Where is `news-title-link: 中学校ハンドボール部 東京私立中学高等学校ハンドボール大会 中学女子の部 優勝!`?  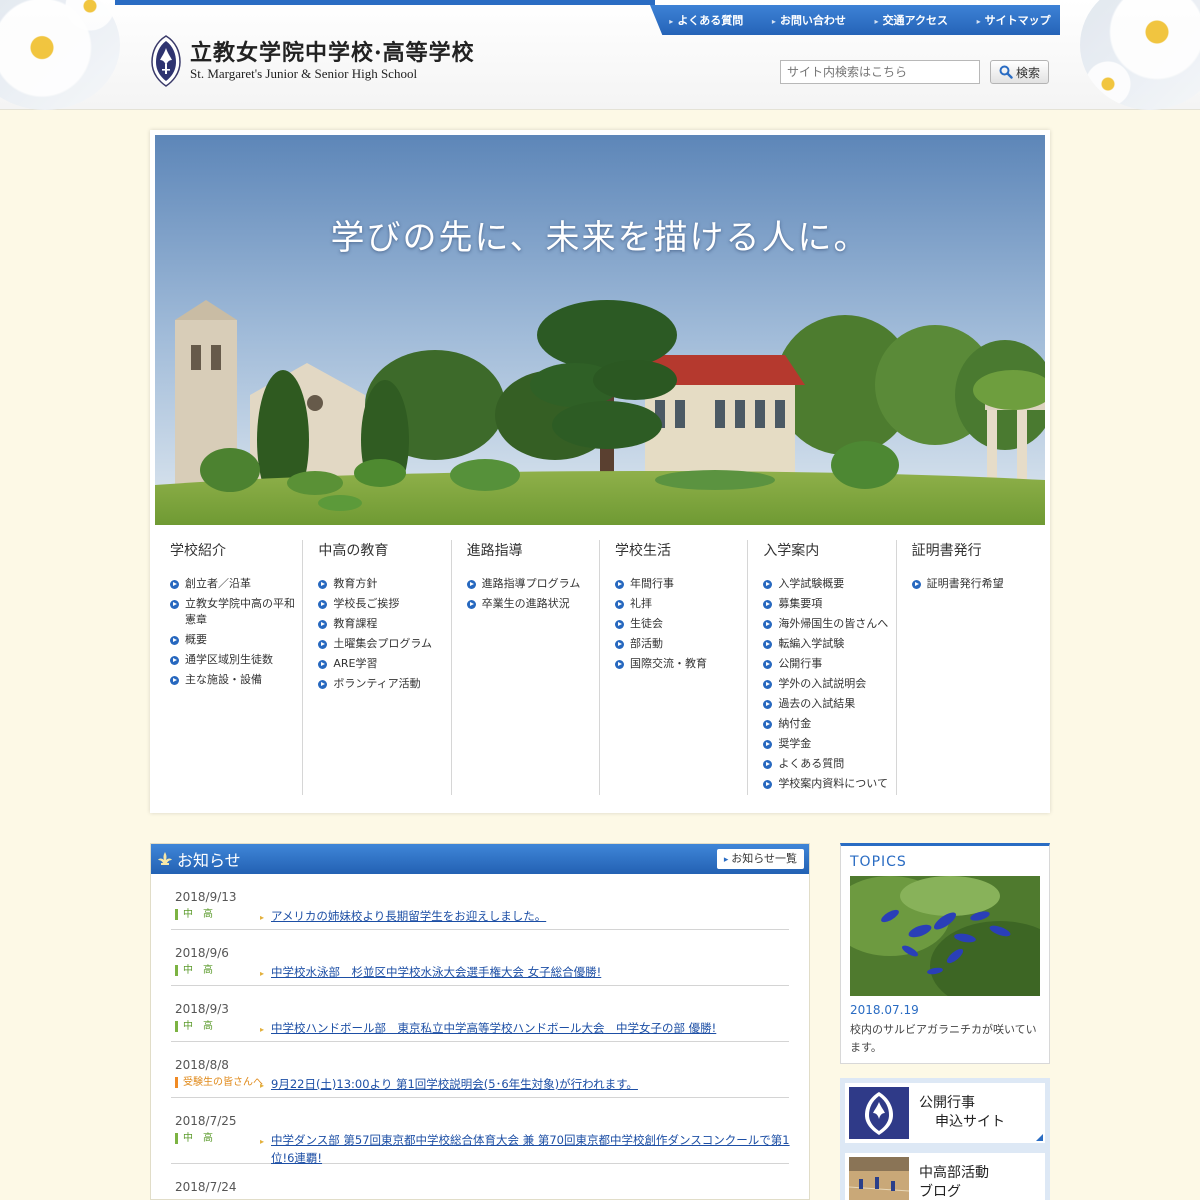 news-title-link: 中学校ハンドボール部 東京私立中学高等学校ハンドボール大会 中学女子の部 優勝! is located at coordinates (531, 1029).